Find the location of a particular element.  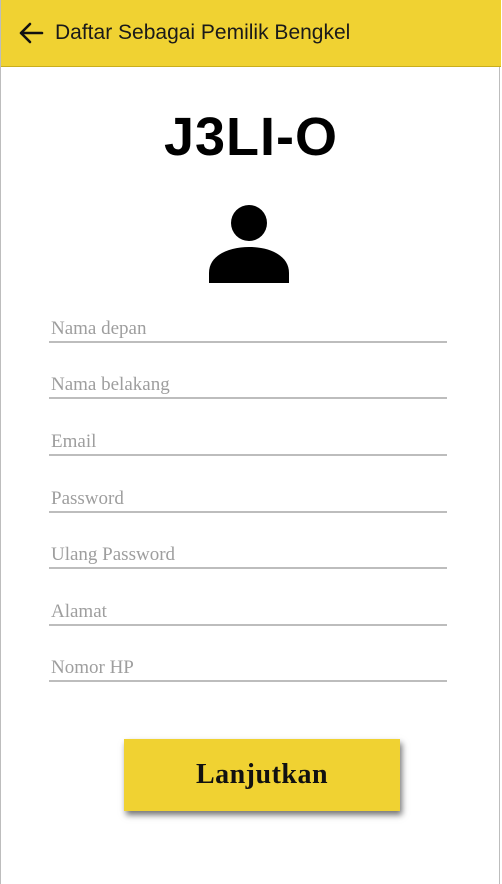

repeat-password-input is located at coordinates (246, 555).